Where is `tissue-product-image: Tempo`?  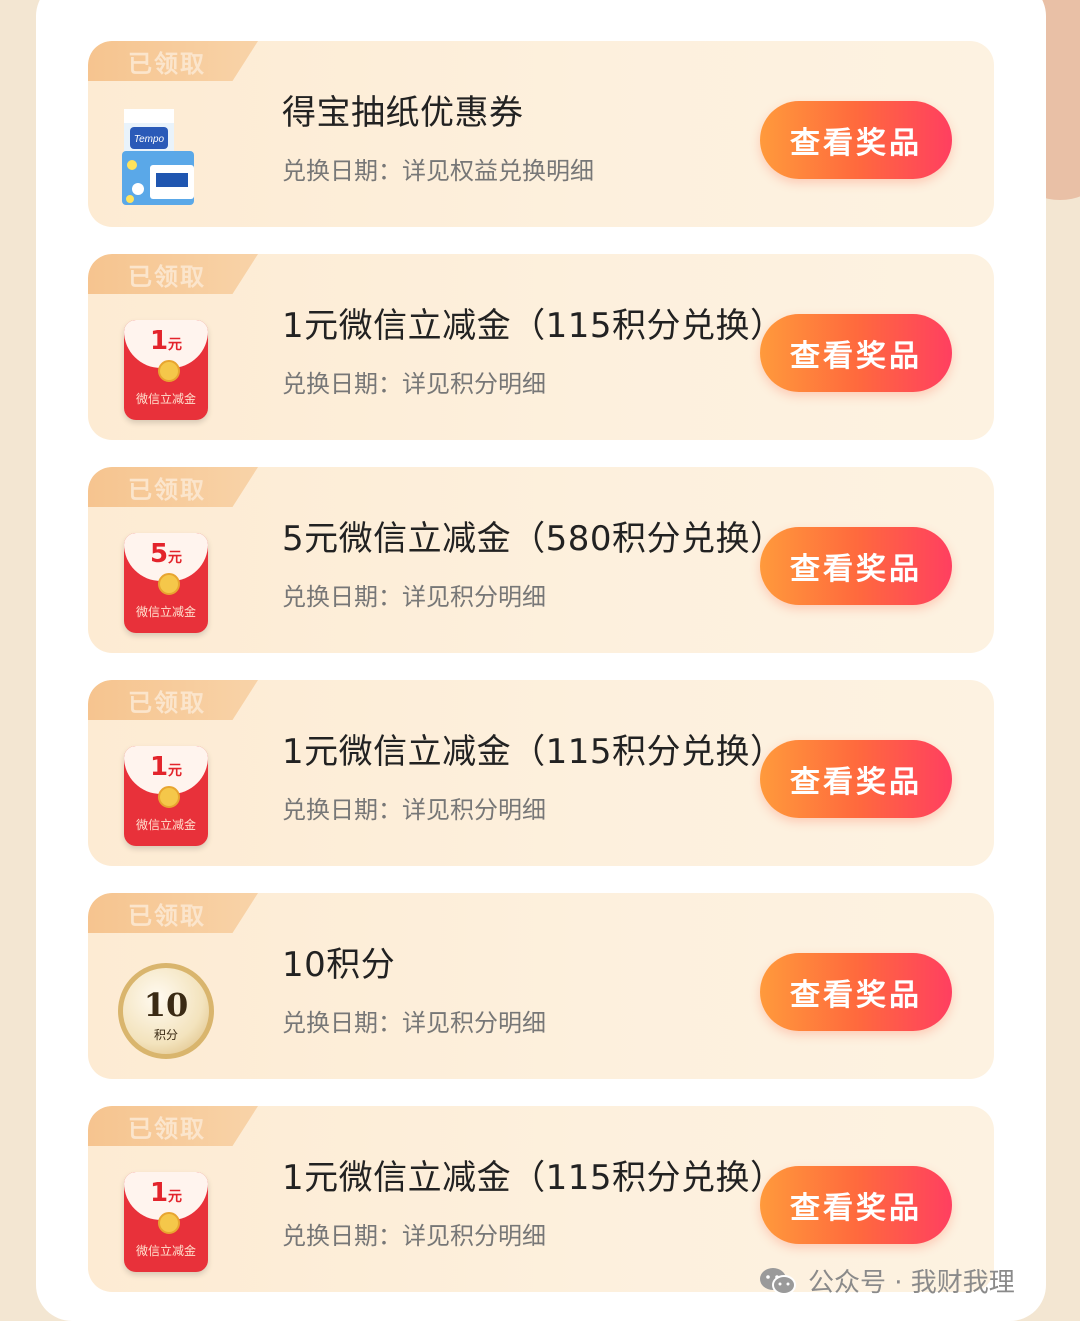
tissue-product-image: Tempo is located at coordinates (166, 156).